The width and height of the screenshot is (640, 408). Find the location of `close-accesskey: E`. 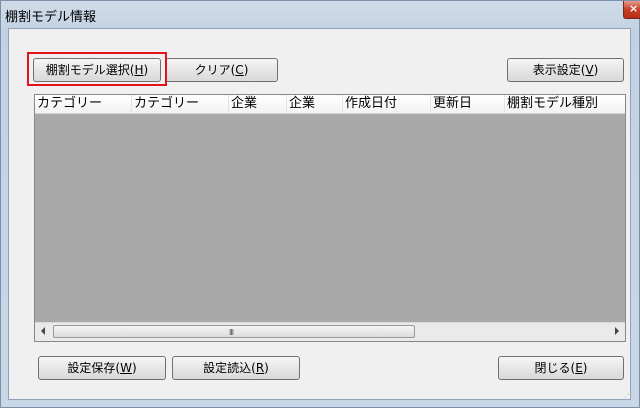

close-accesskey: E is located at coordinates (579, 368).